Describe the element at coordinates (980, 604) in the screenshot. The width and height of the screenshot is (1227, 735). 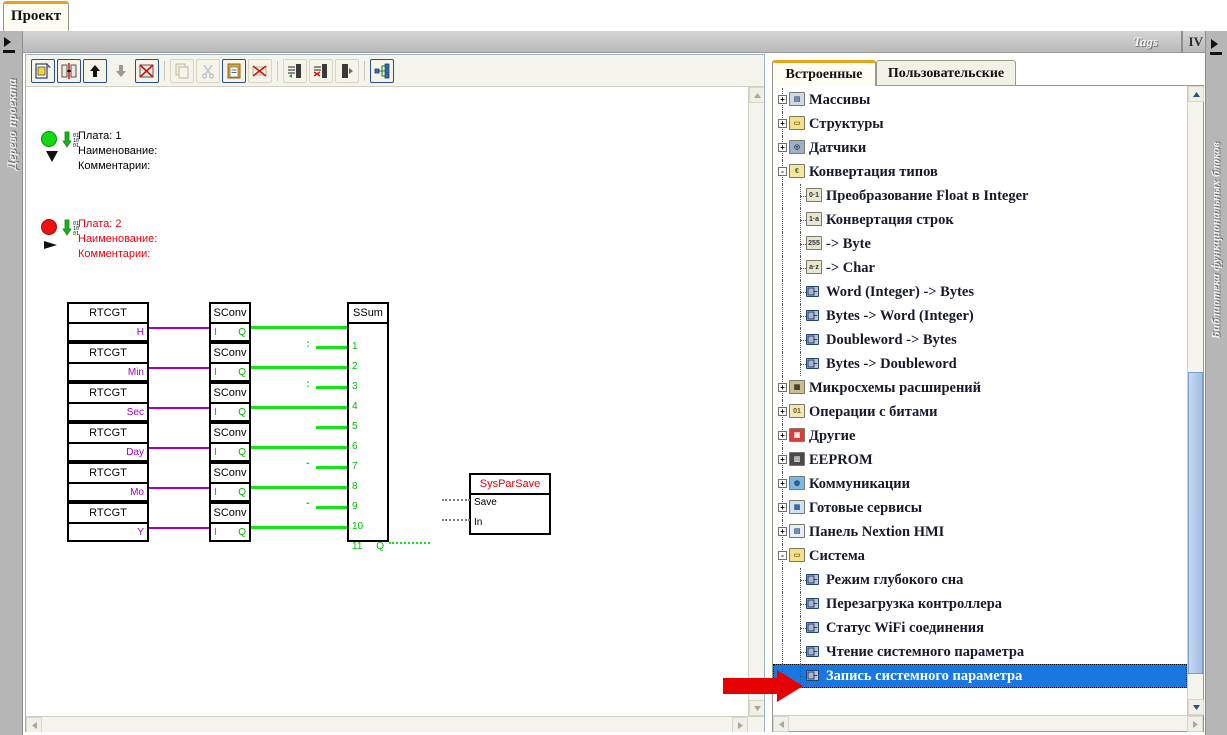
I see `tree-item-21: Перезагрузка контроллера` at that location.